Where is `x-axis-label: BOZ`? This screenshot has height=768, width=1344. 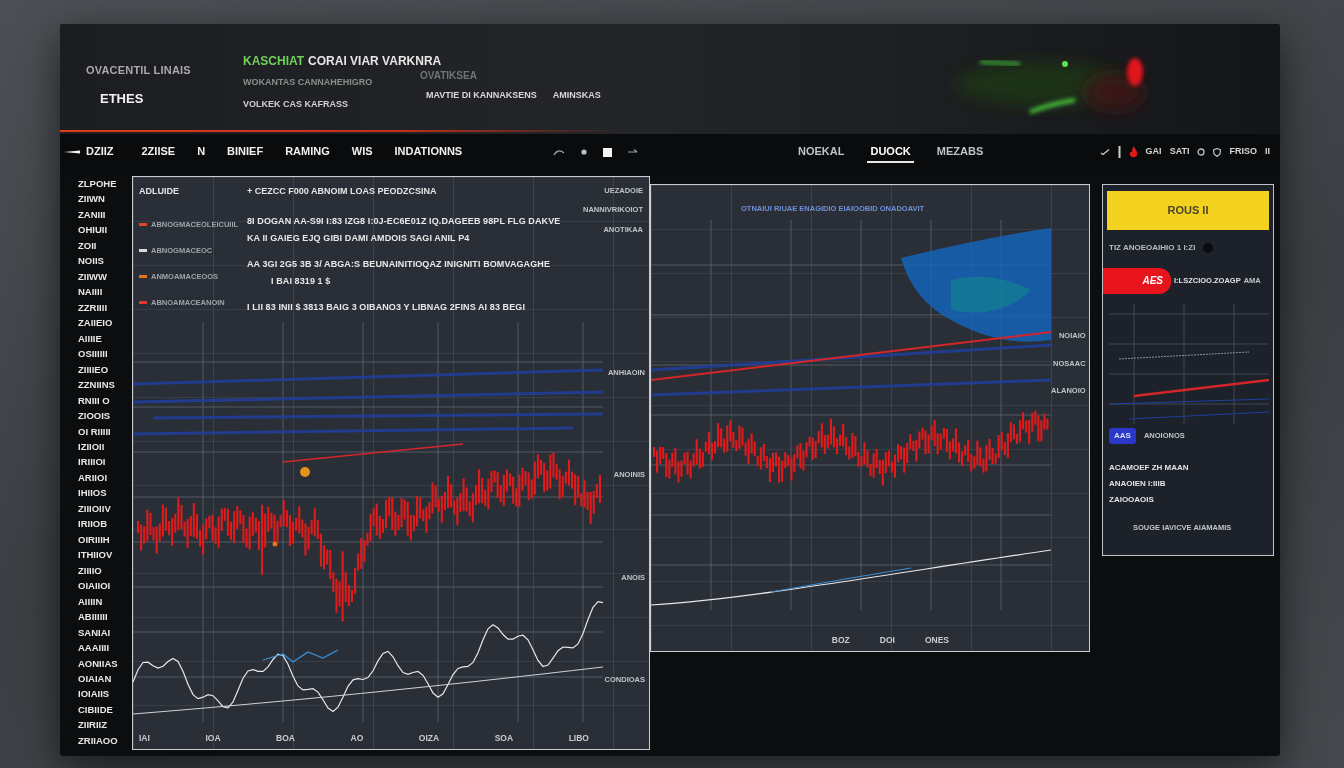 x-axis-label: BOZ is located at coordinates (840, 640).